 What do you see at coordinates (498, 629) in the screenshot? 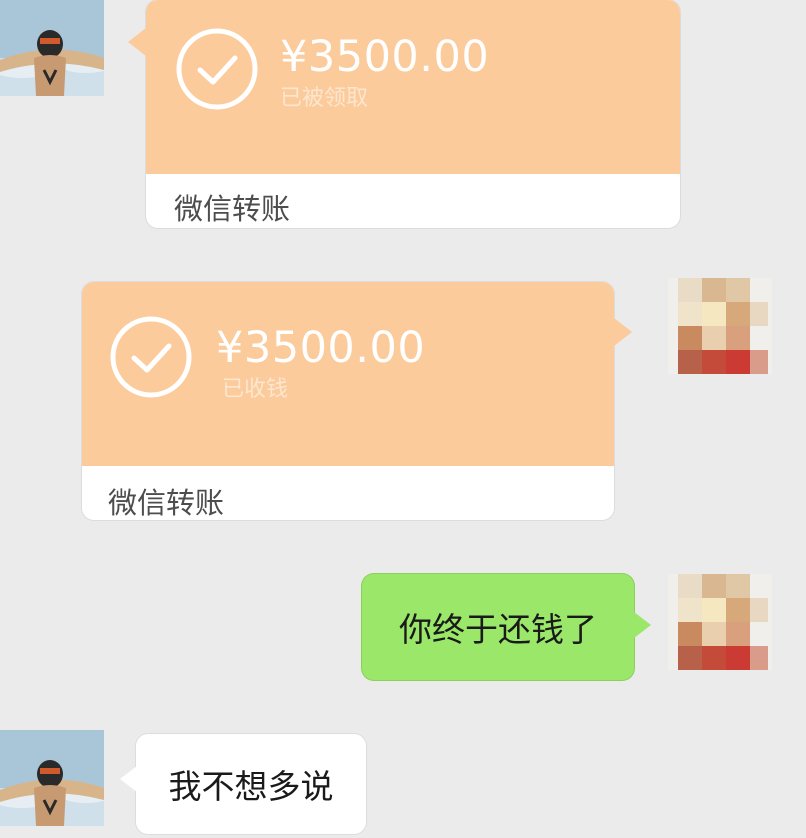
I see `message-text: 你终于还钱了` at bounding box center [498, 629].